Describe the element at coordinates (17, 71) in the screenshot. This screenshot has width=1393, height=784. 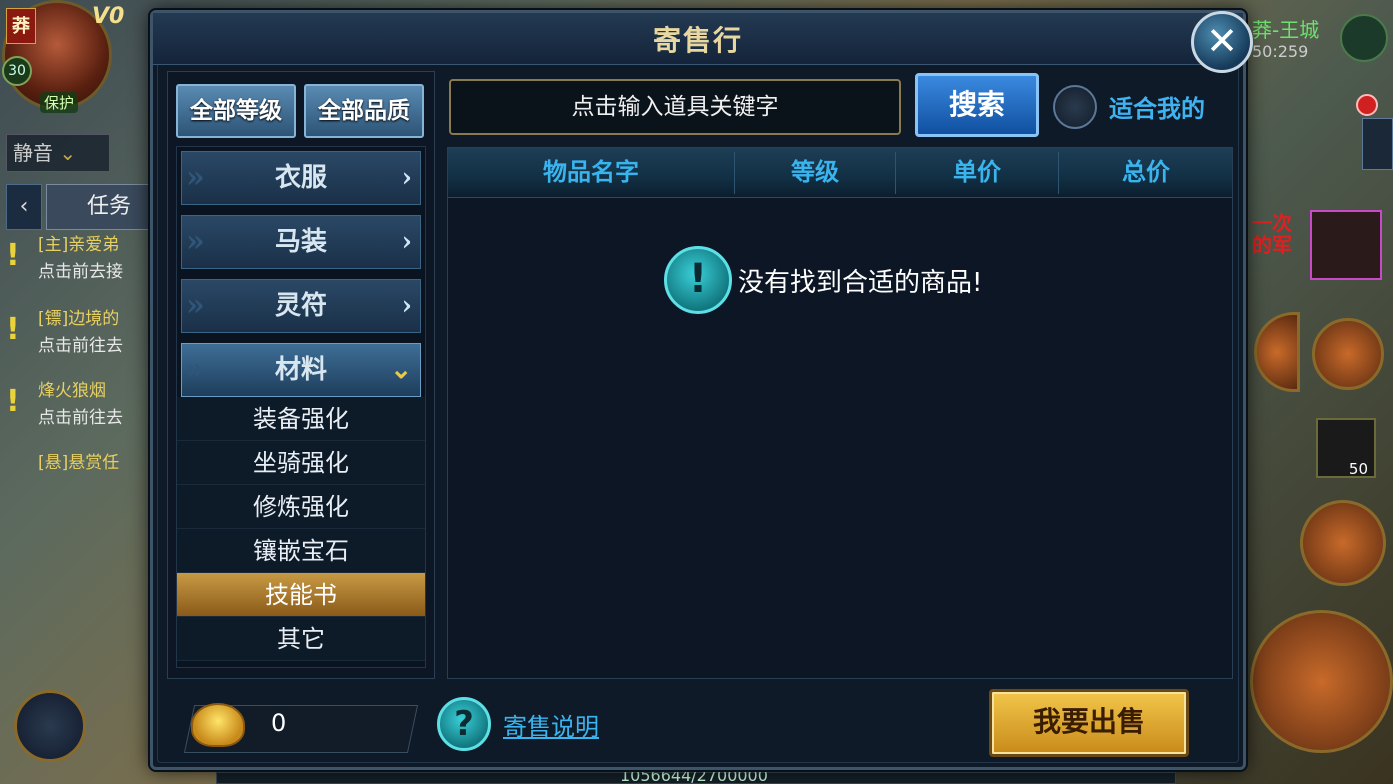
I see `player-level-badge: 30` at that location.